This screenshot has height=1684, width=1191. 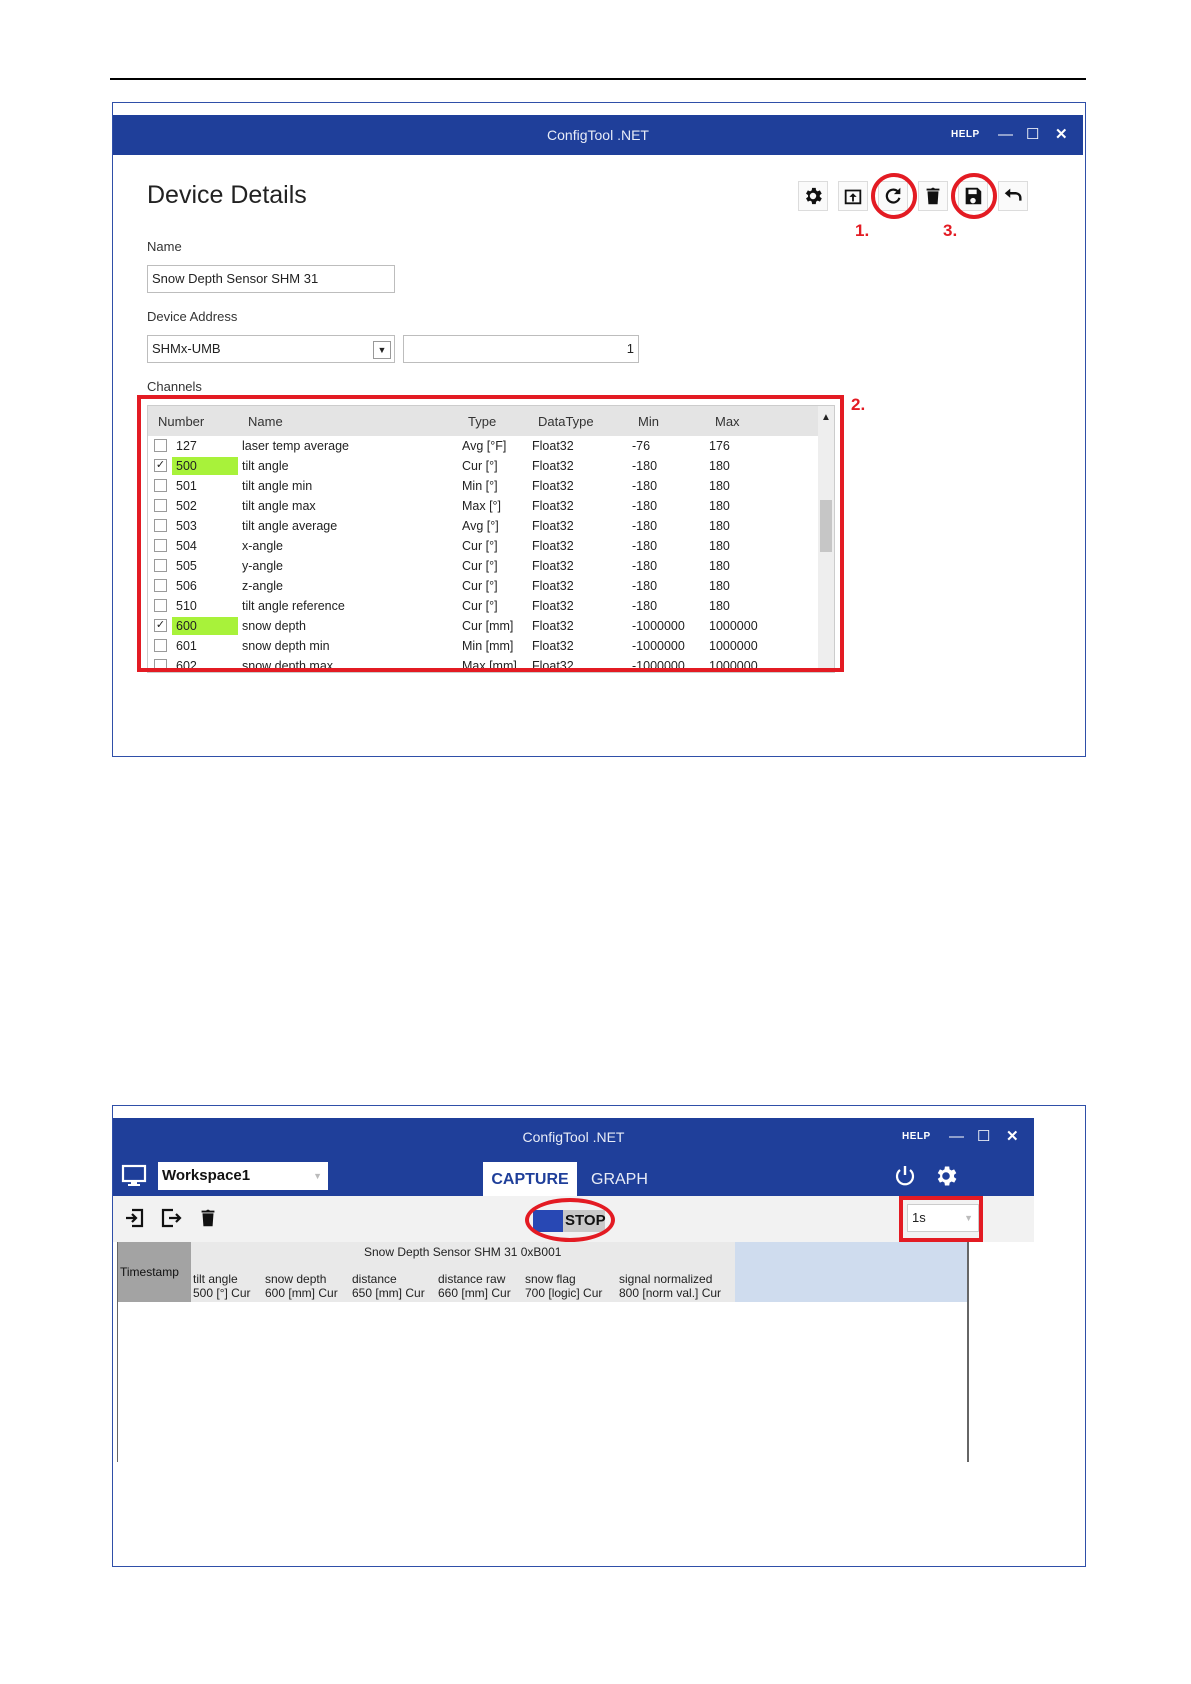 I want to click on device-header-label: Snow Depth Sensor SHM 31 0xB001, so click(x=463, y=1252).